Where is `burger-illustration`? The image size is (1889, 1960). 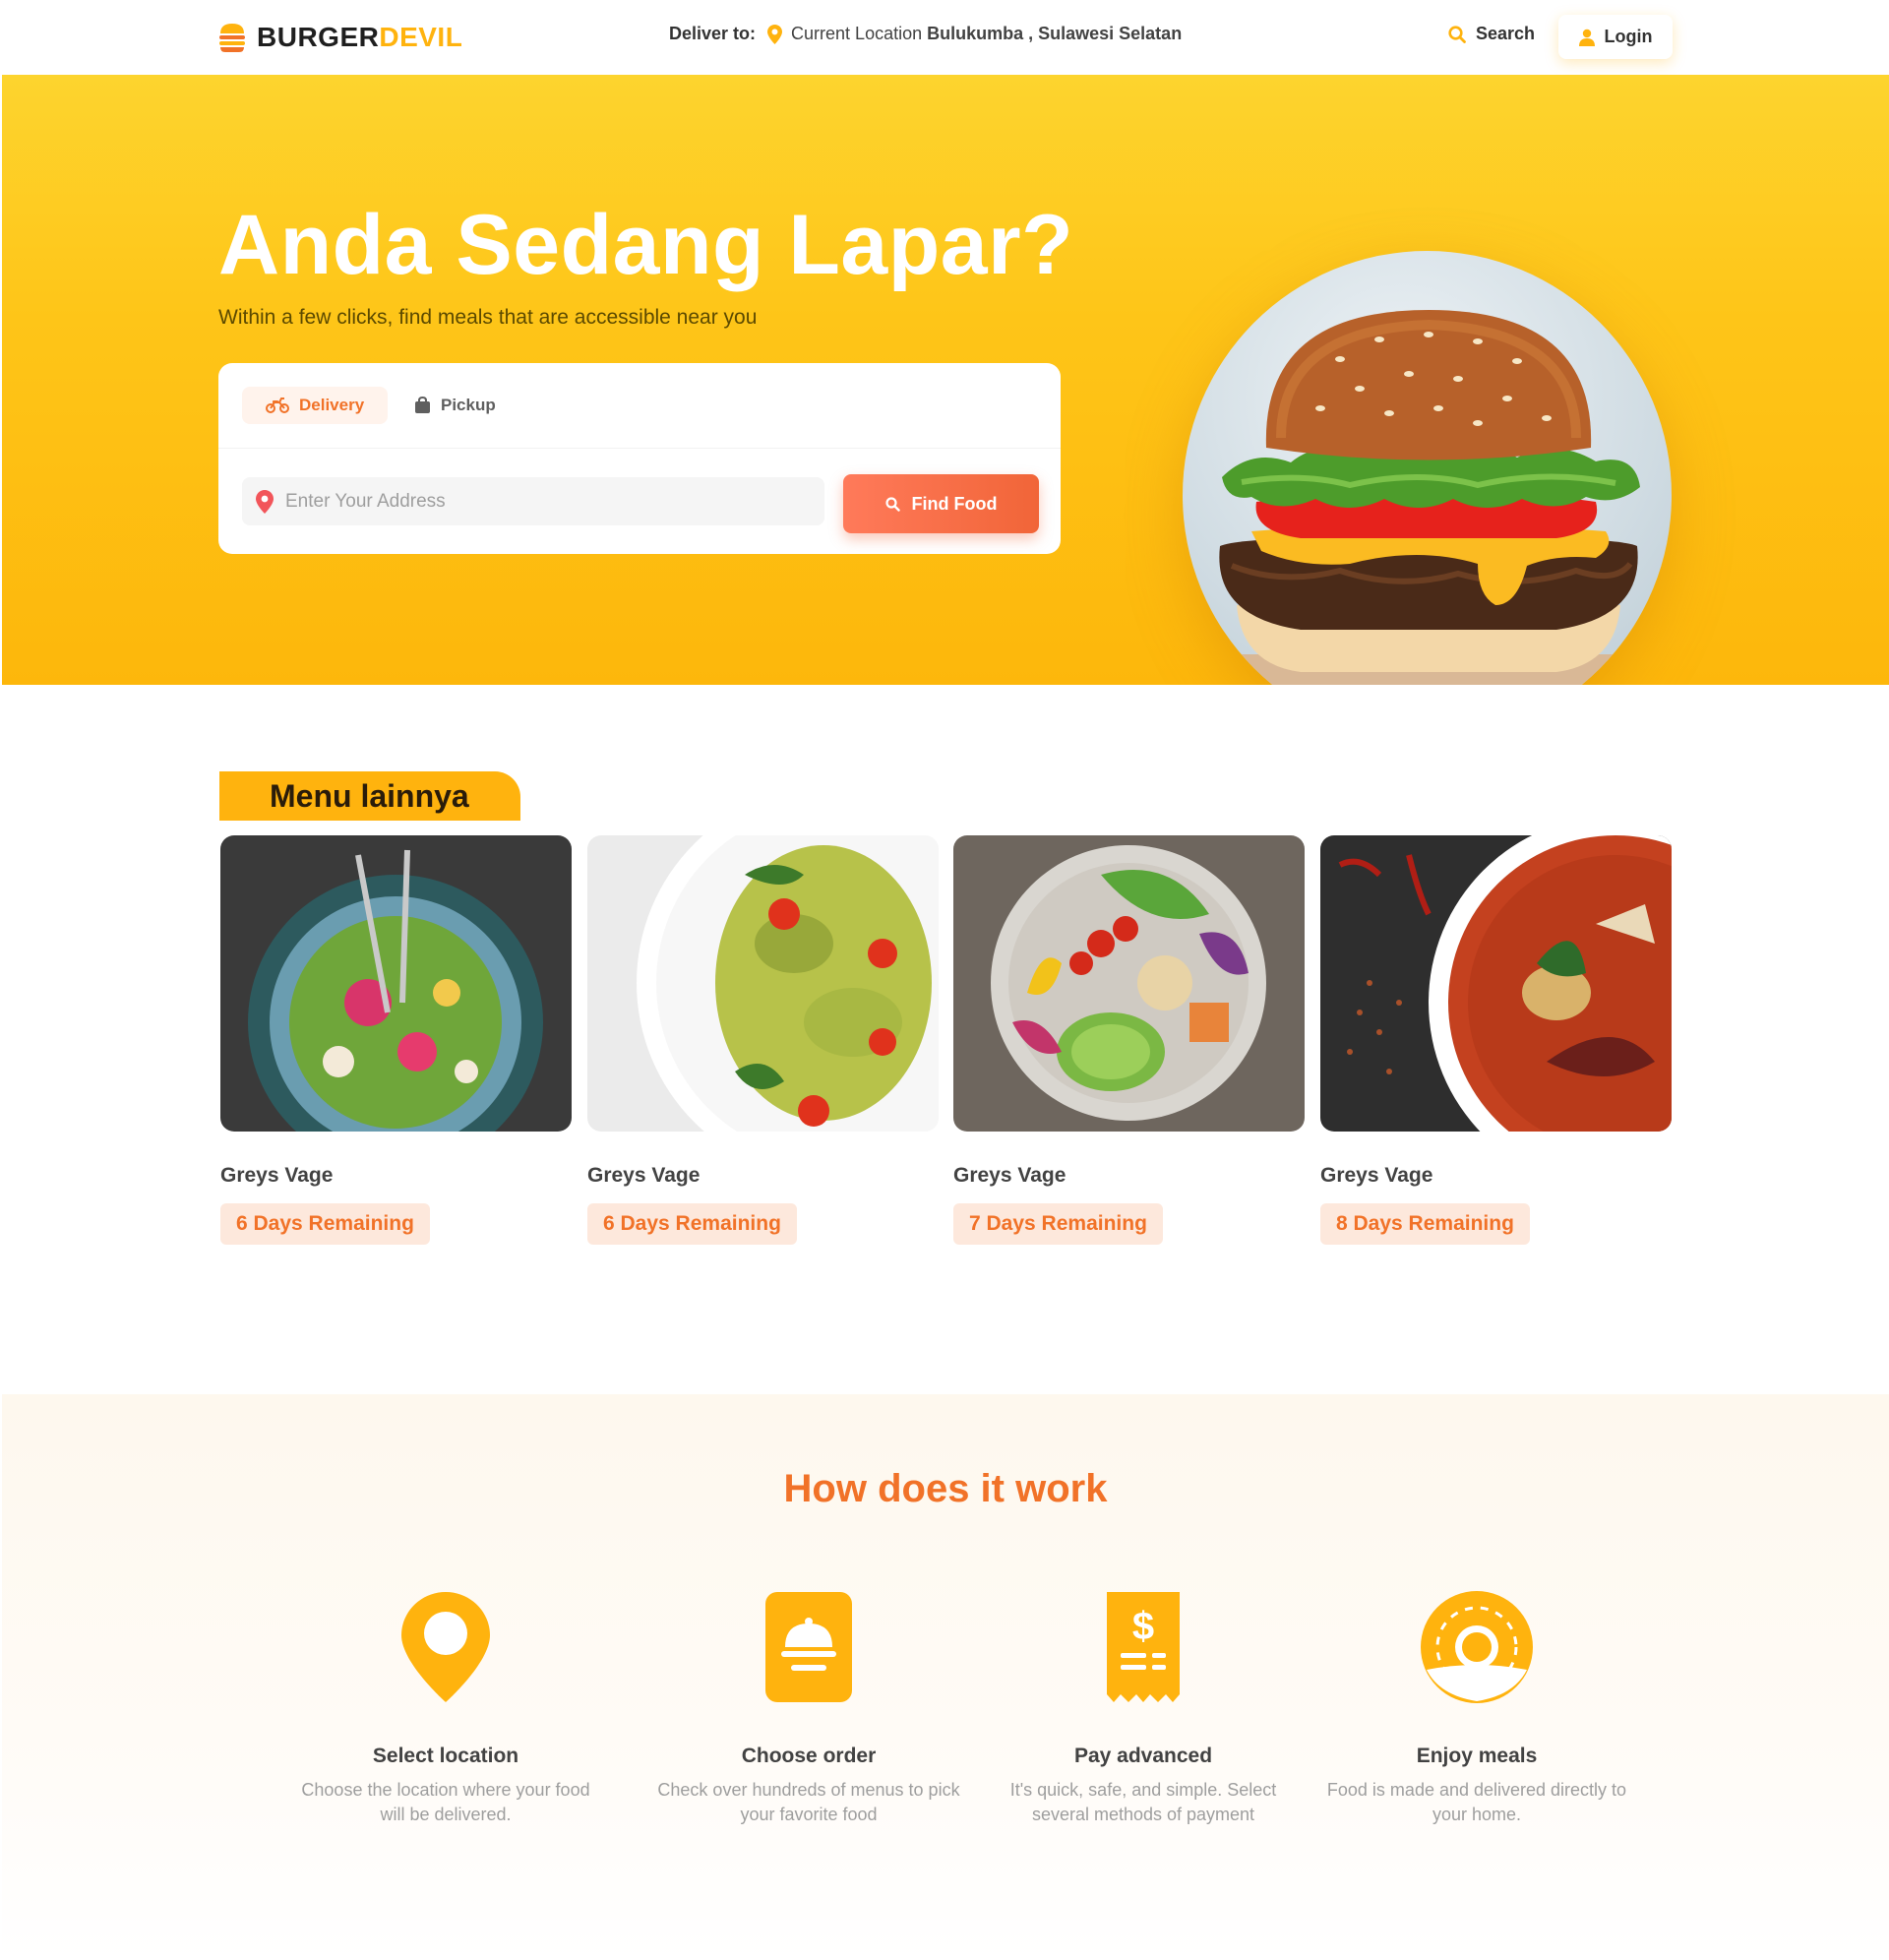 burger-illustration is located at coordinates (1427, 497).